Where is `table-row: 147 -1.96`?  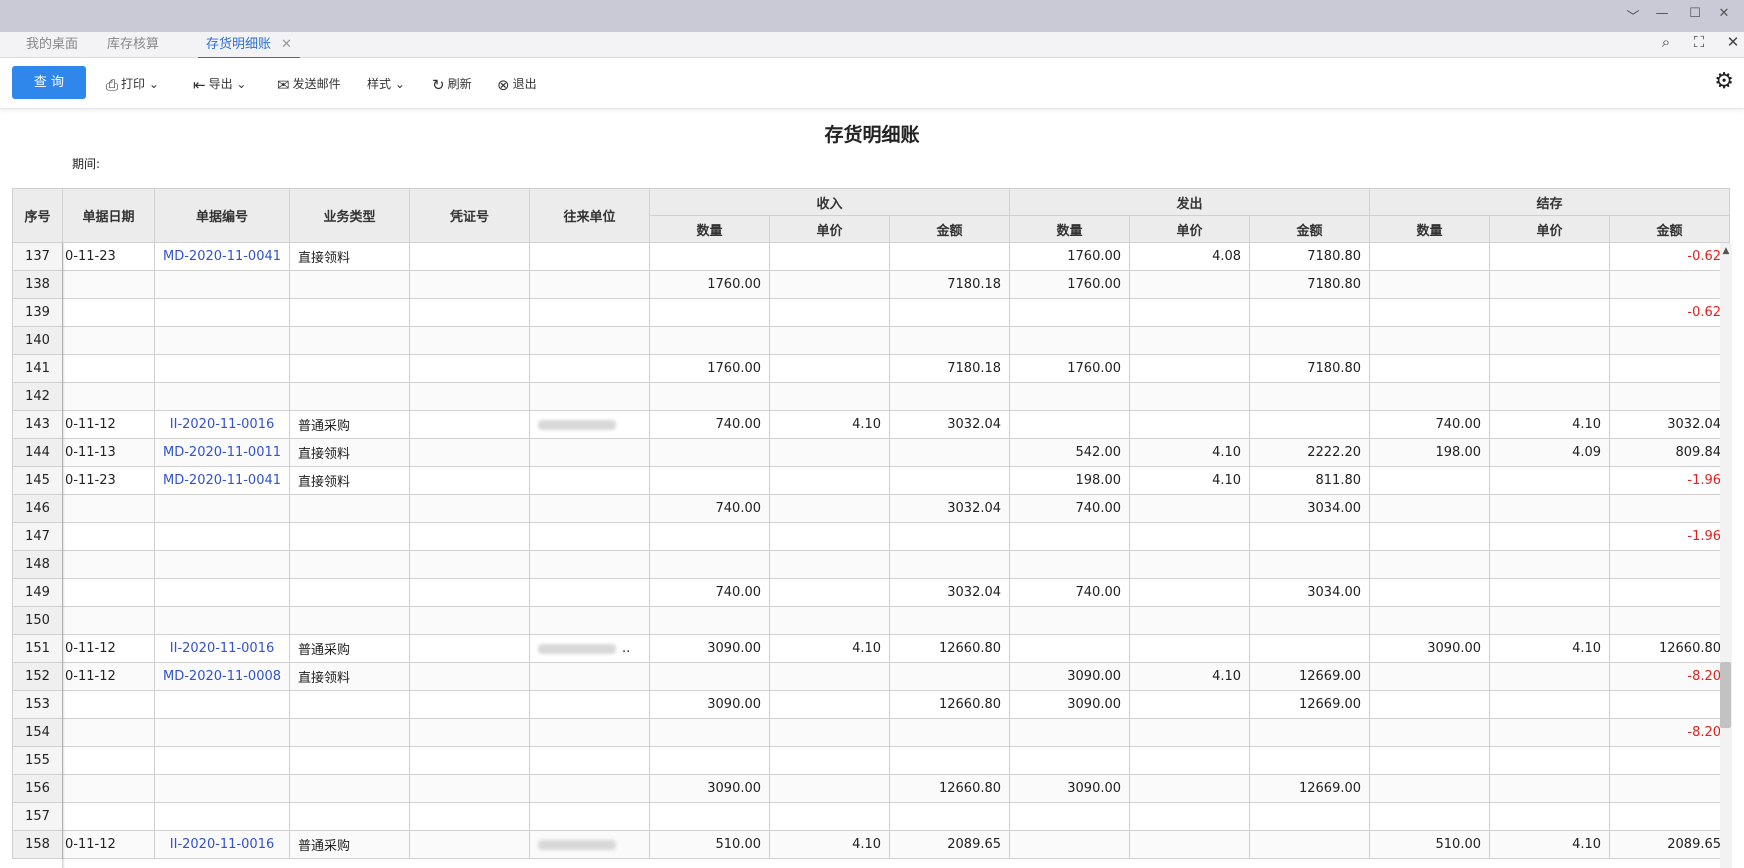
table-row: 147 -1.96 is located at coordinates (871, 536).